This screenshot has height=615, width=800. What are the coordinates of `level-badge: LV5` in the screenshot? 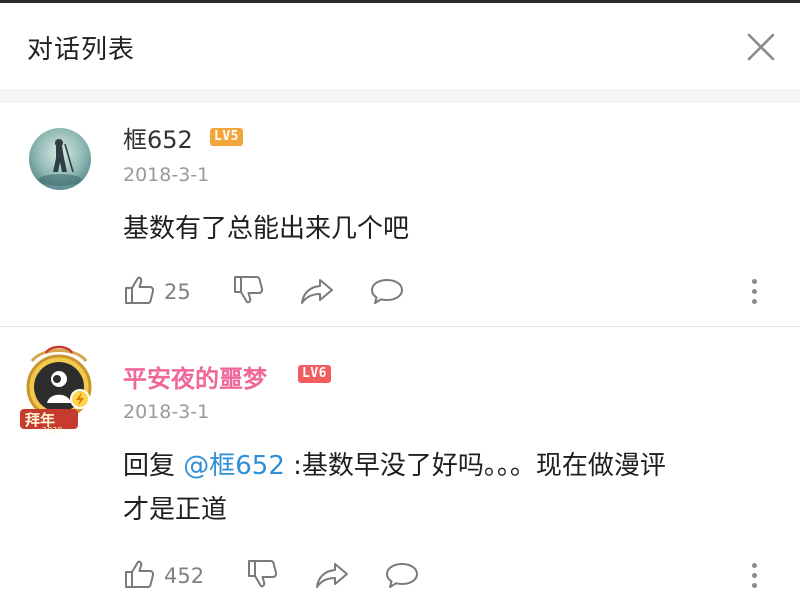 It's located at (226, 137).